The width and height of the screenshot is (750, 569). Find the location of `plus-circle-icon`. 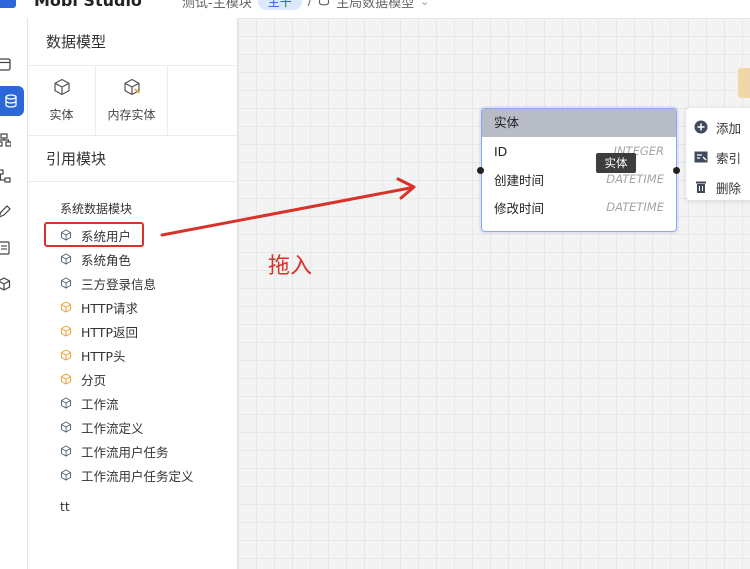

plus-circle-icon is located at coordinates (701, 127).